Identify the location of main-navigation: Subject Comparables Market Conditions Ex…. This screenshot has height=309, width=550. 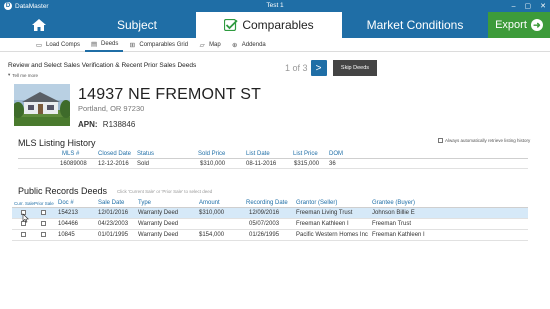
(275, 25).